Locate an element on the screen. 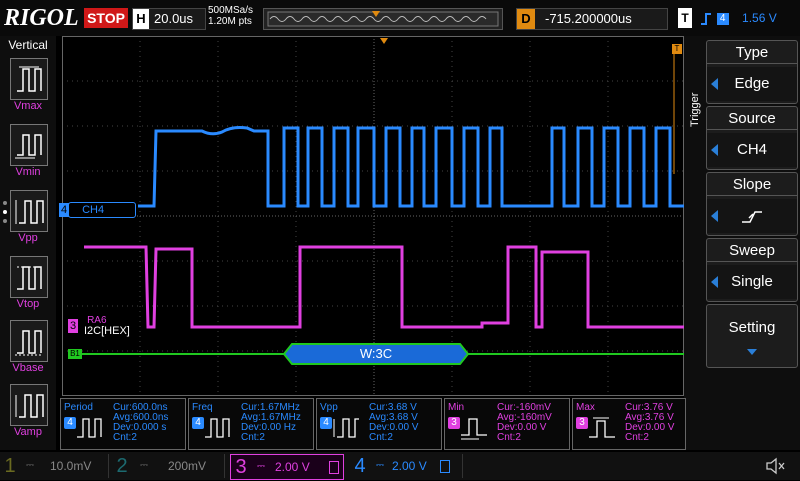 This screenshot has width=800, height=481. vbase-label: Vbase is located at coordinates (28, 368).